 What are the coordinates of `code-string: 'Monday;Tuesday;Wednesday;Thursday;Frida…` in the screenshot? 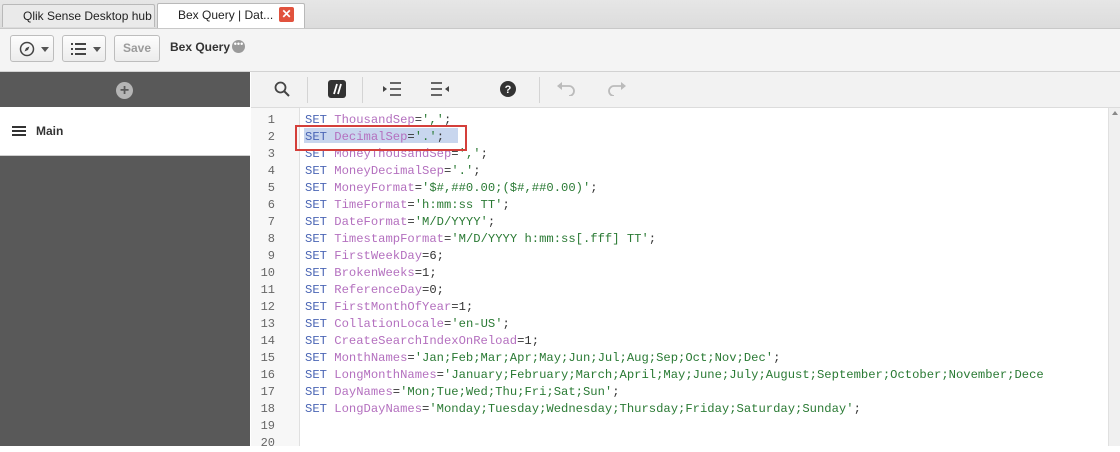 It's located at (641, 409).